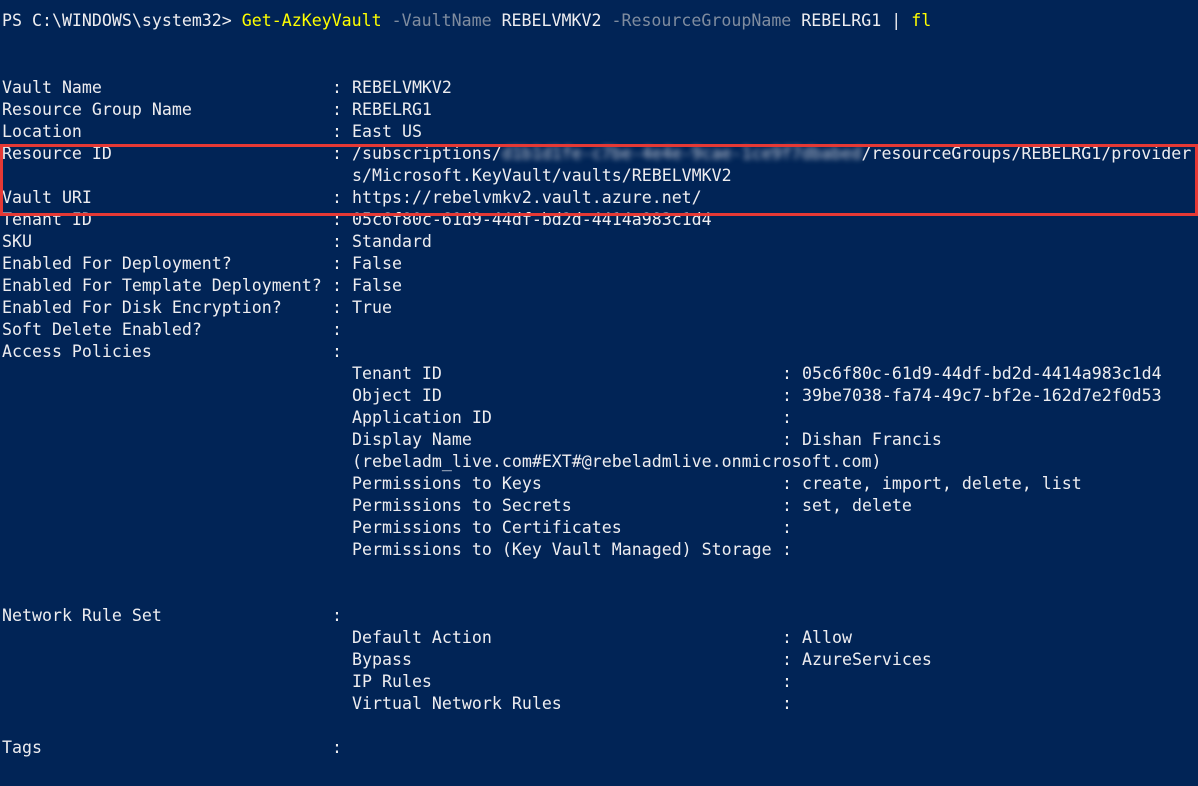 This screenshot has height=786, width=1198. I want to click on template-deployment-colon: :, so click(337, 285).